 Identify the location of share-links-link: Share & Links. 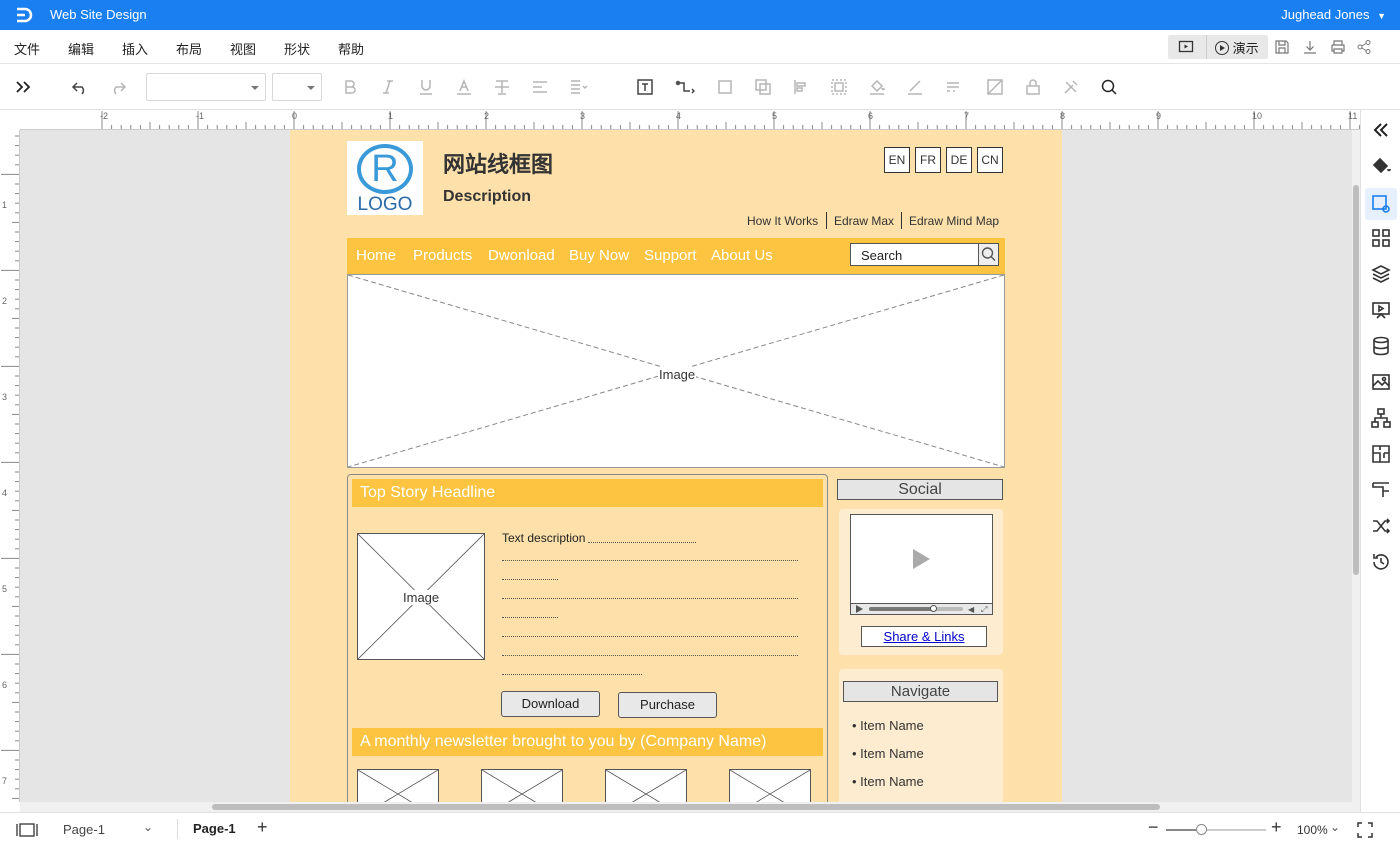
(924, 636).